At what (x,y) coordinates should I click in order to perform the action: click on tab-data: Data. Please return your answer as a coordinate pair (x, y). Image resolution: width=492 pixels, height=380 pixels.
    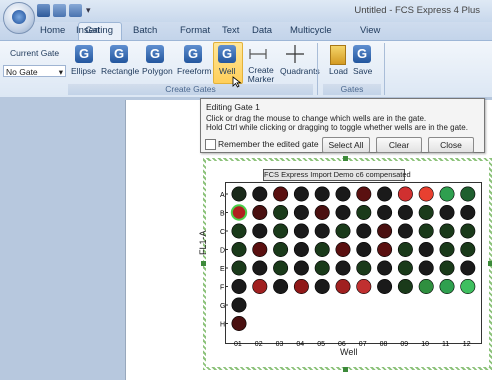
    Looking at the image, I should click on (262, 30).